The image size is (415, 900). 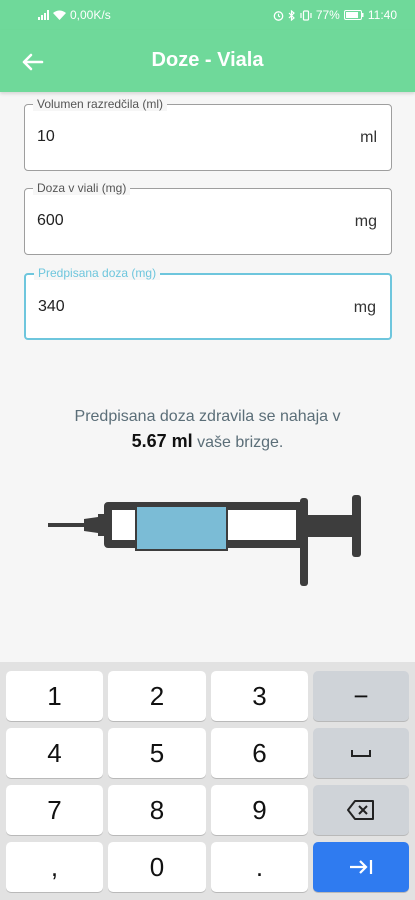 What do you see at coordinates (304, 542) in the screenshot?
I see `syringe-flange` at bounding box center [304, 542].